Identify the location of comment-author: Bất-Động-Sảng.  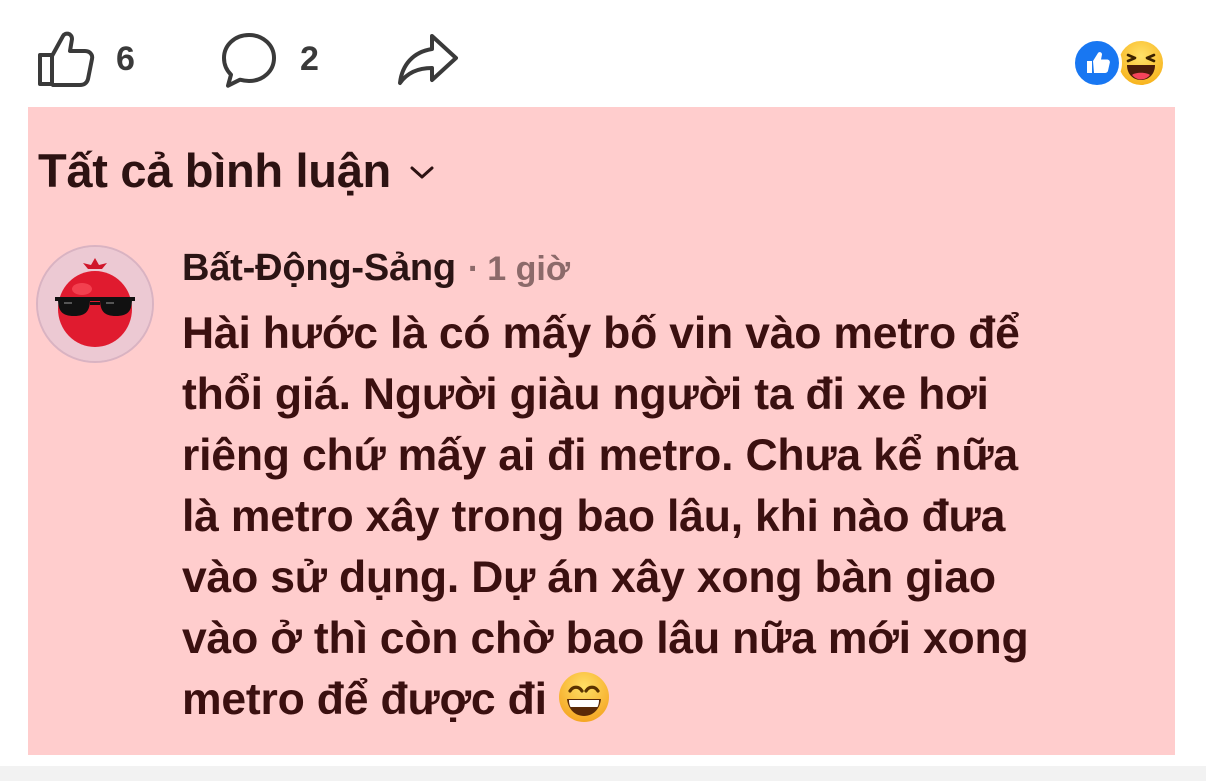
(319, 268).